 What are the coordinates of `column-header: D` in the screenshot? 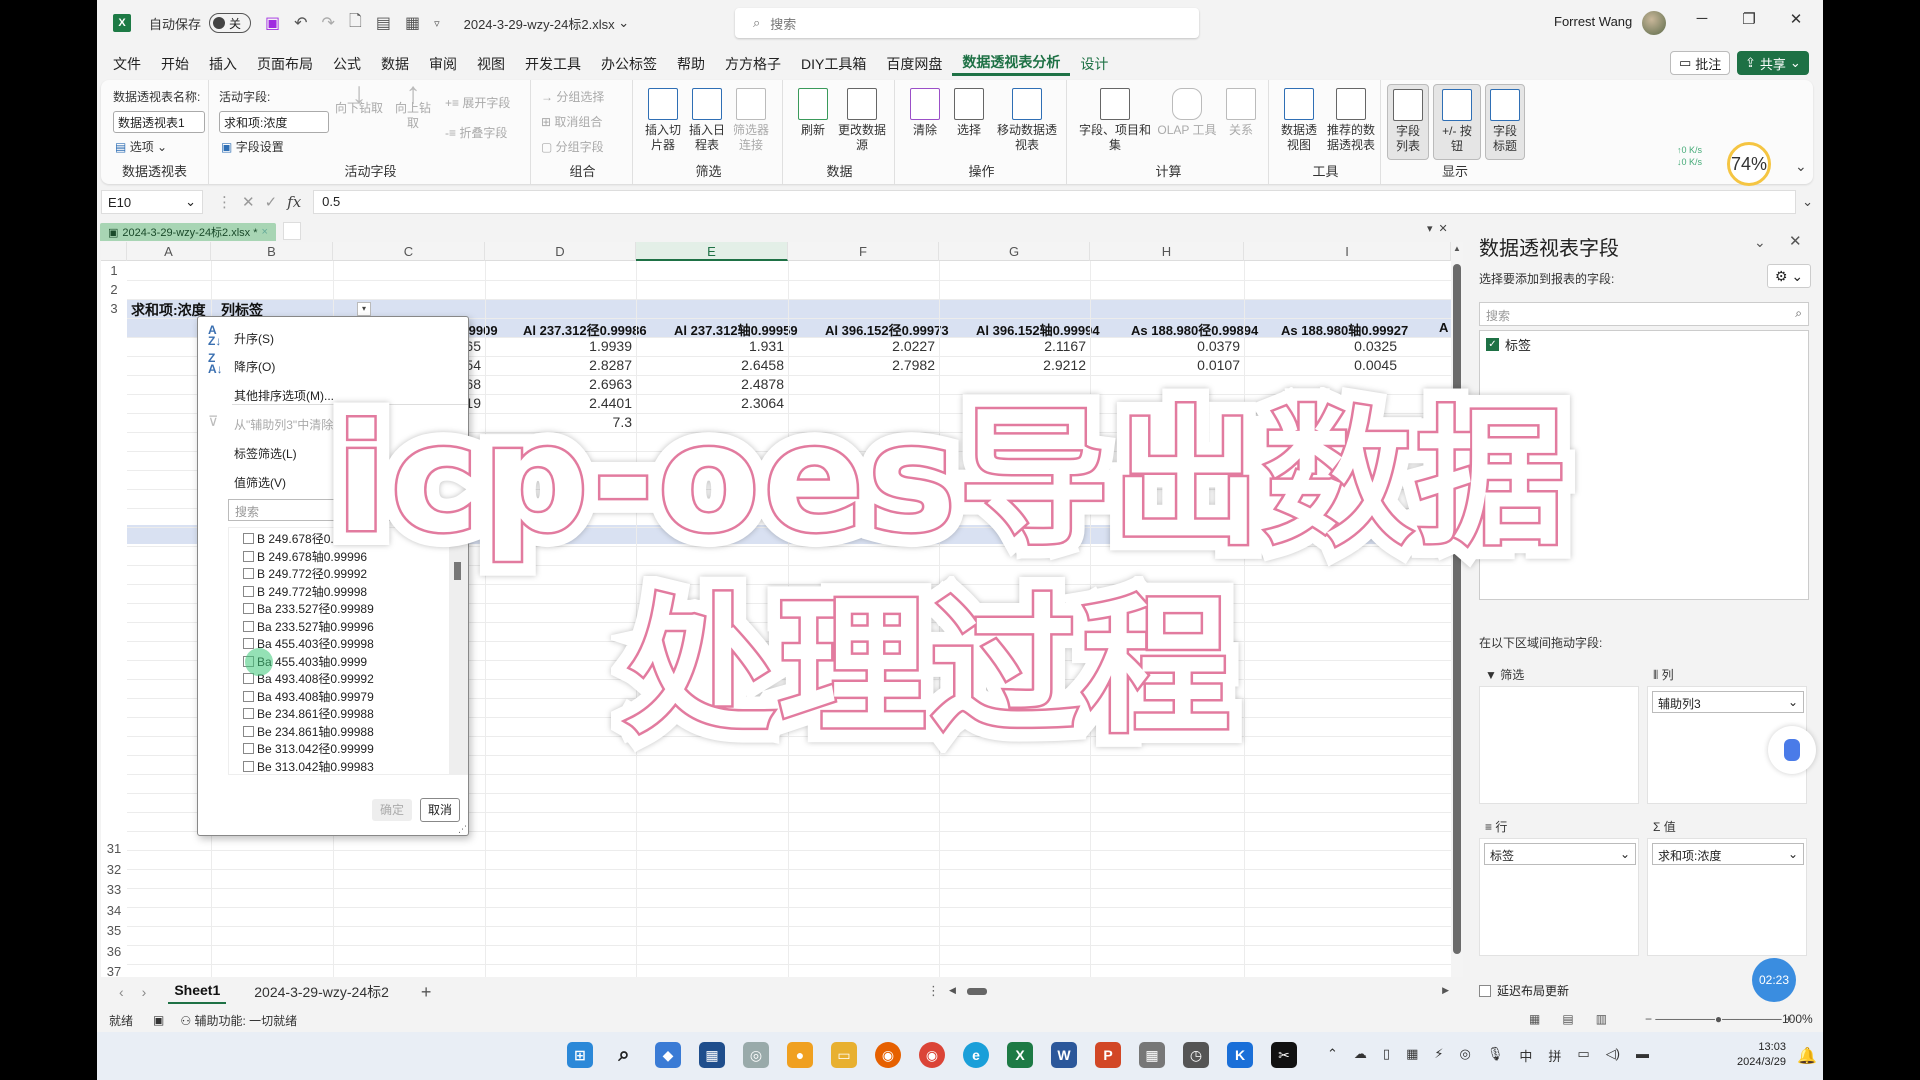 It's located at (560, 251).